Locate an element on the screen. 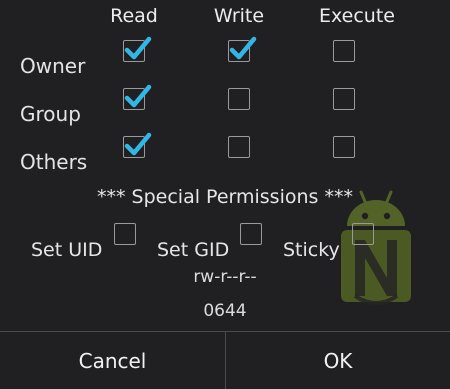  set-uid-label: Set UID is located at coordinates (67, 250).